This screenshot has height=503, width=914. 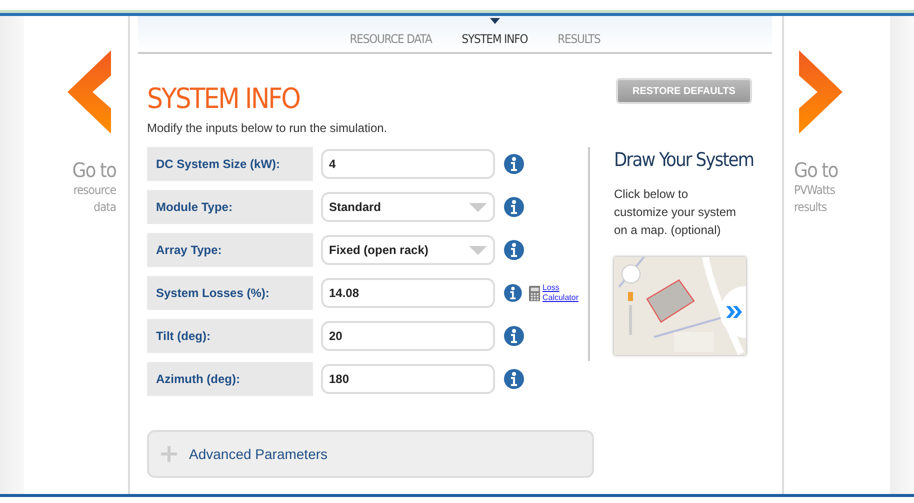 I want to click on field-label: DC System Size (kW):, so click(x=230, y=164).